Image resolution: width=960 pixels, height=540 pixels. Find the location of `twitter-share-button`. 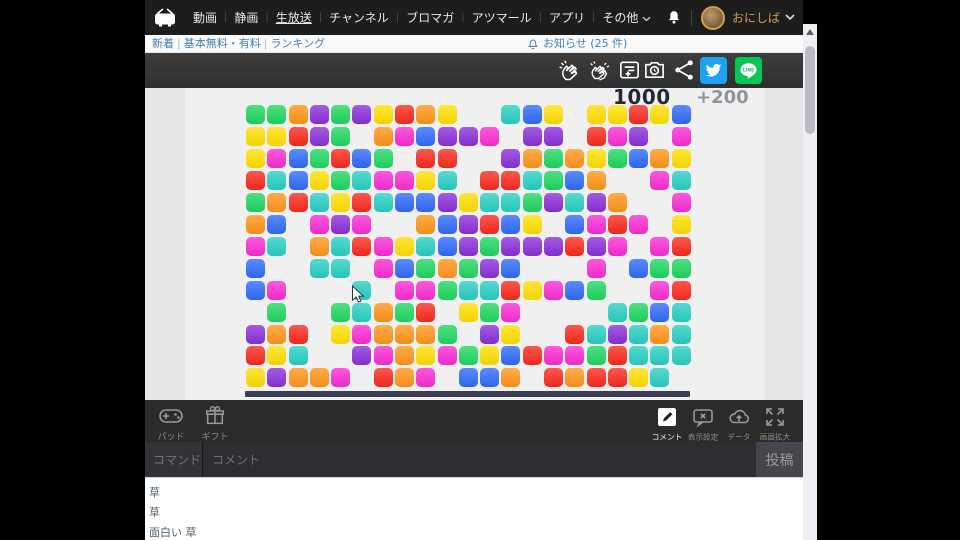

twitter-share-button is located at coordinates (713, 70).